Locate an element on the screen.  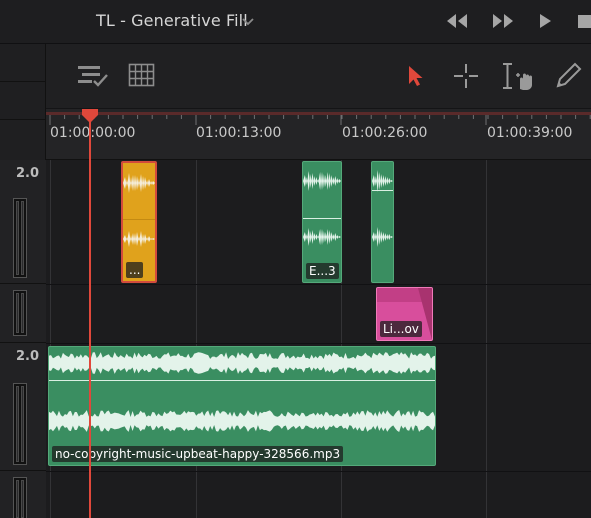
timecode-label: 01:00:13:00 is located at coordinates (239, 133).